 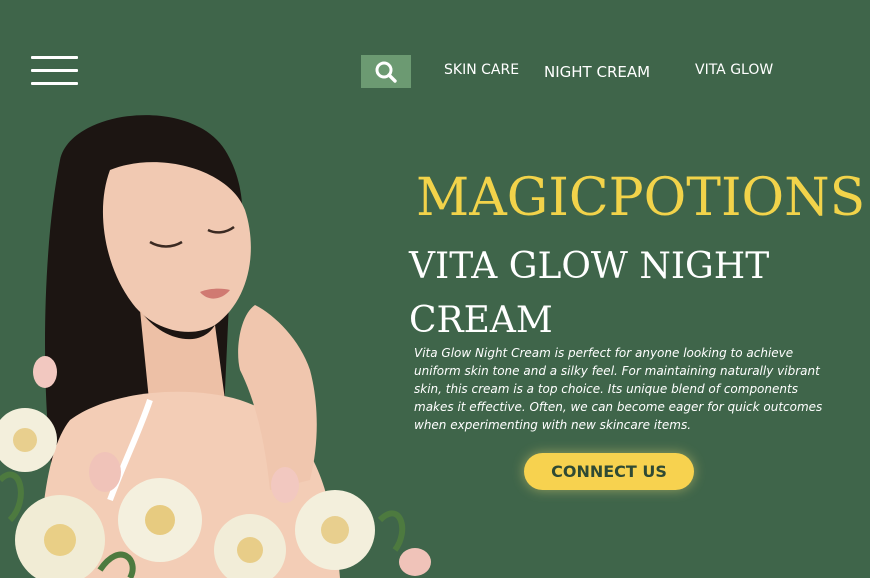 What do you see at coordinates (629, 294) in the screenshot?
I see `product-headline: VITA GLOW NIGHT CREAM` at bounding box center [629, 294].